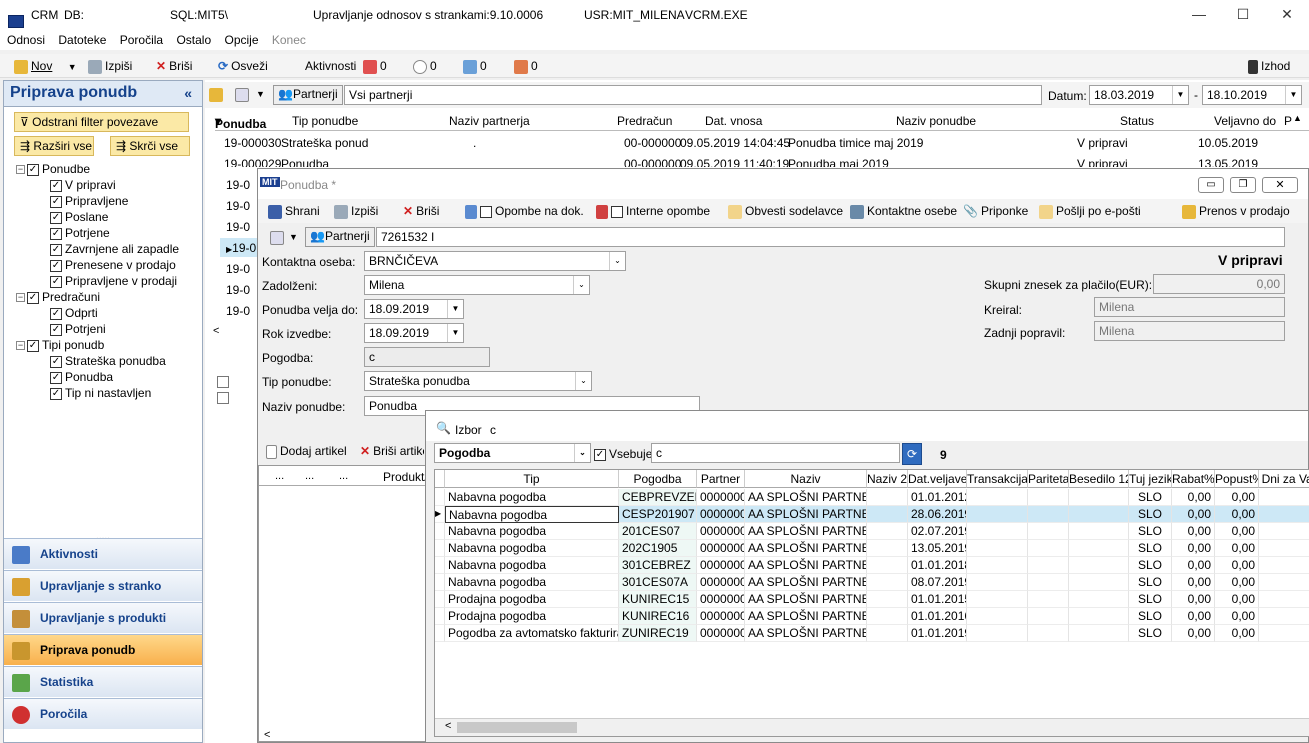 Image resolution: width=1309 pixels, height=743 pixels. What do you see at coordinates (306, 451) in the screenshot?
I see `add-item-button: Dodaj artikel` at bounding box center [306, 451].